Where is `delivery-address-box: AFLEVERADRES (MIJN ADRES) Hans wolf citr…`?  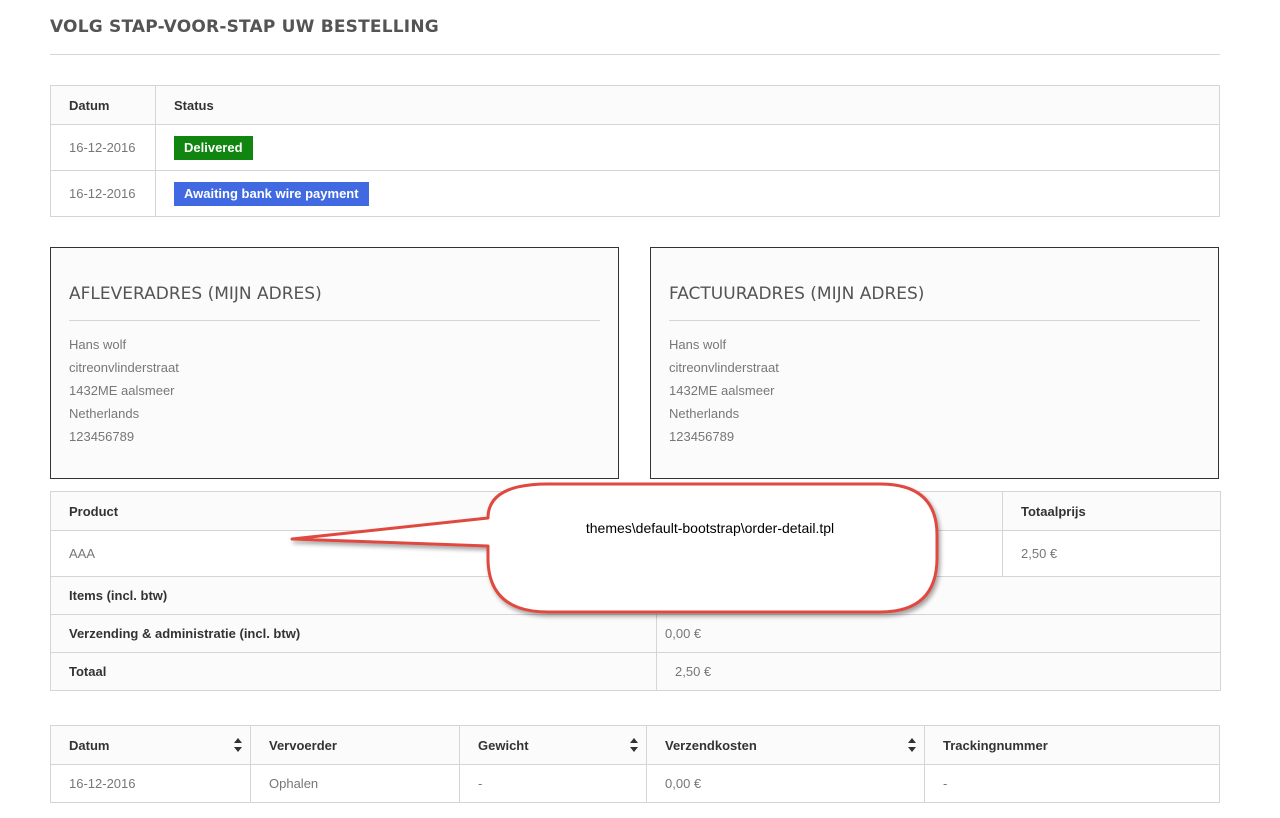
delivery-address-box: AFLEVERADRES (MIJN ADRES) Hans wolf citr… is located at coordinates (334, 363).